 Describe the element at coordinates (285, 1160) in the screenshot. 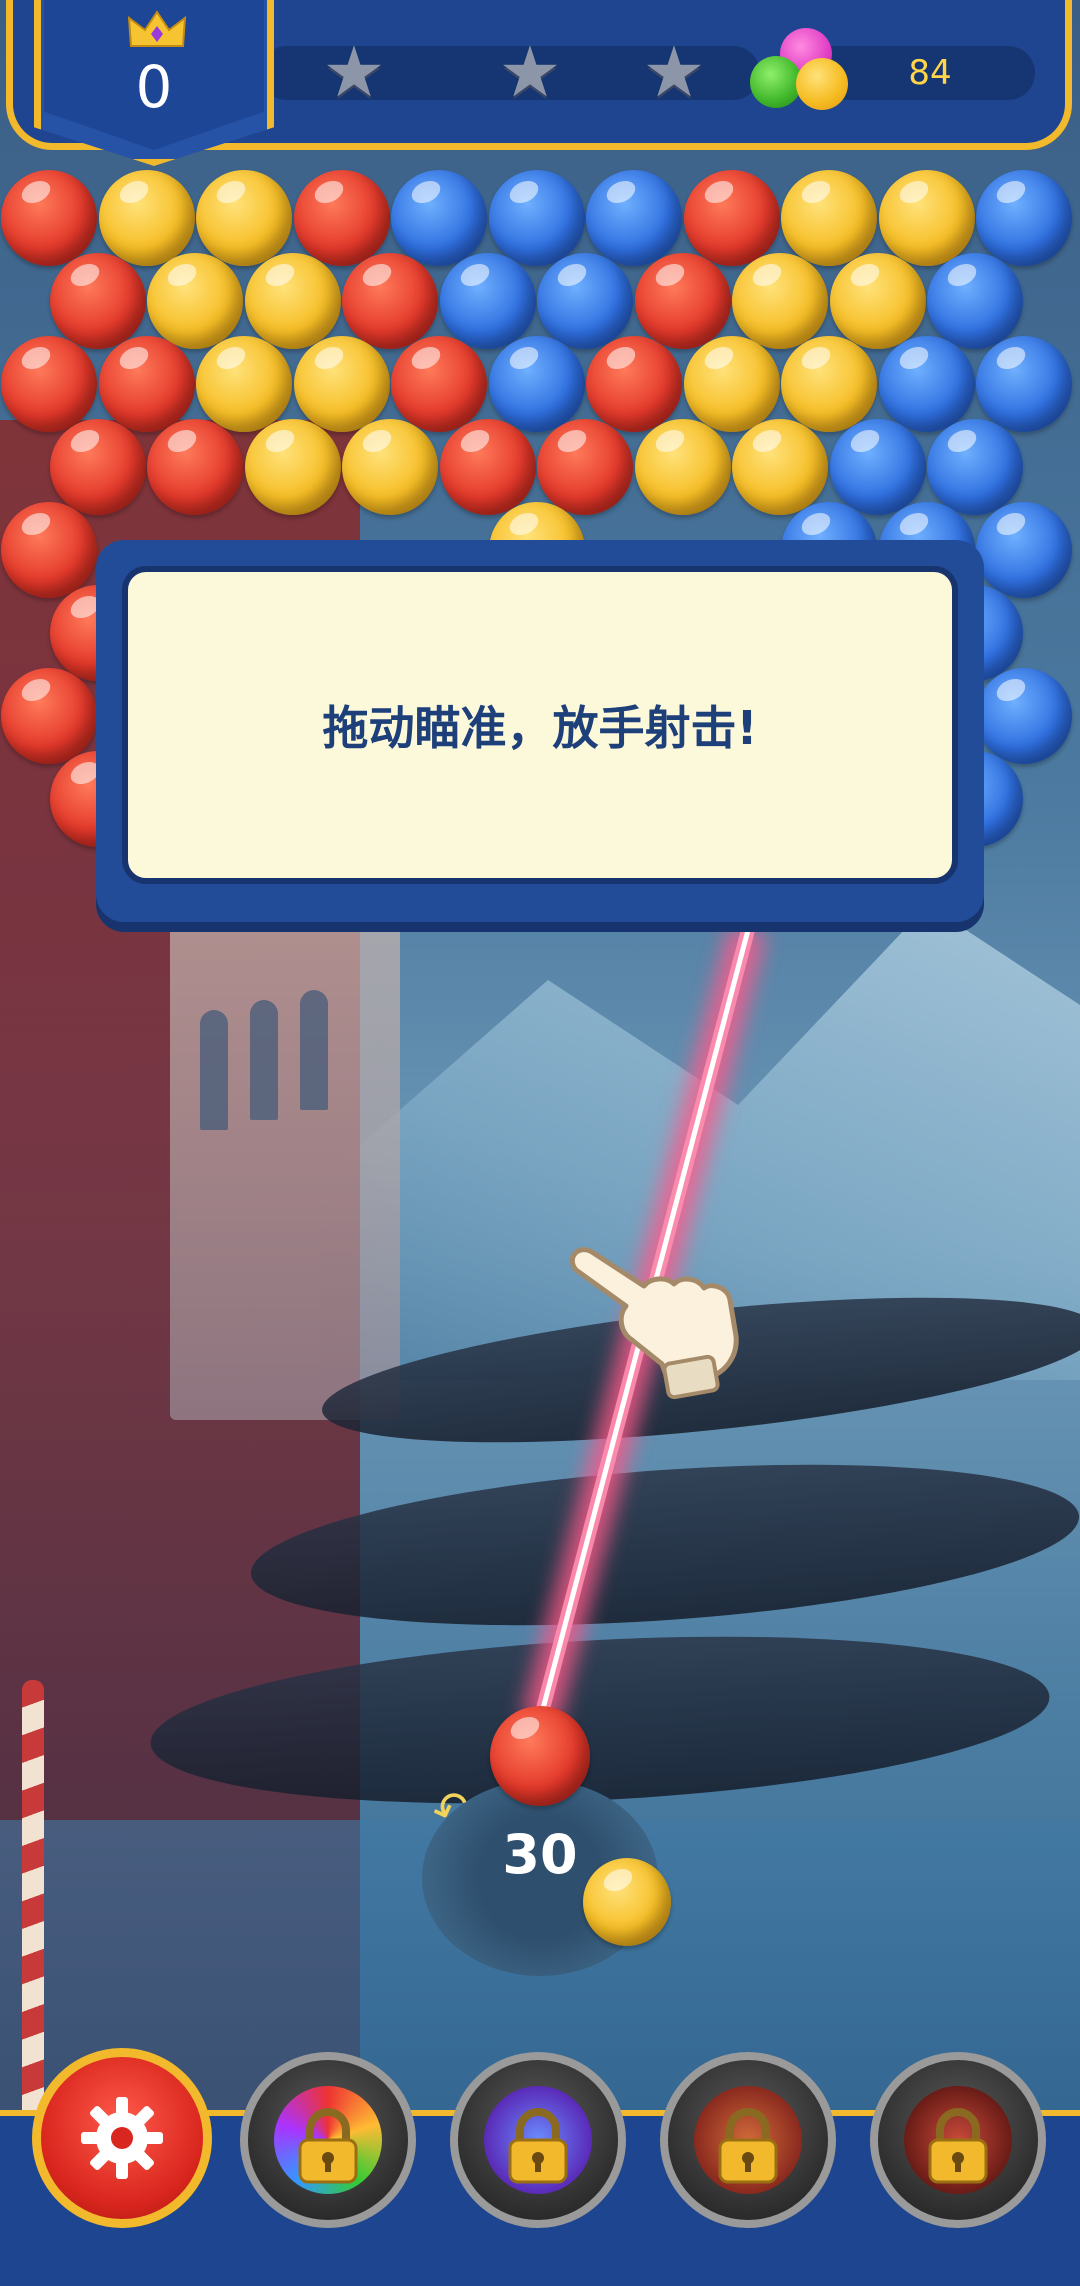

I see `pale-building` at that location.